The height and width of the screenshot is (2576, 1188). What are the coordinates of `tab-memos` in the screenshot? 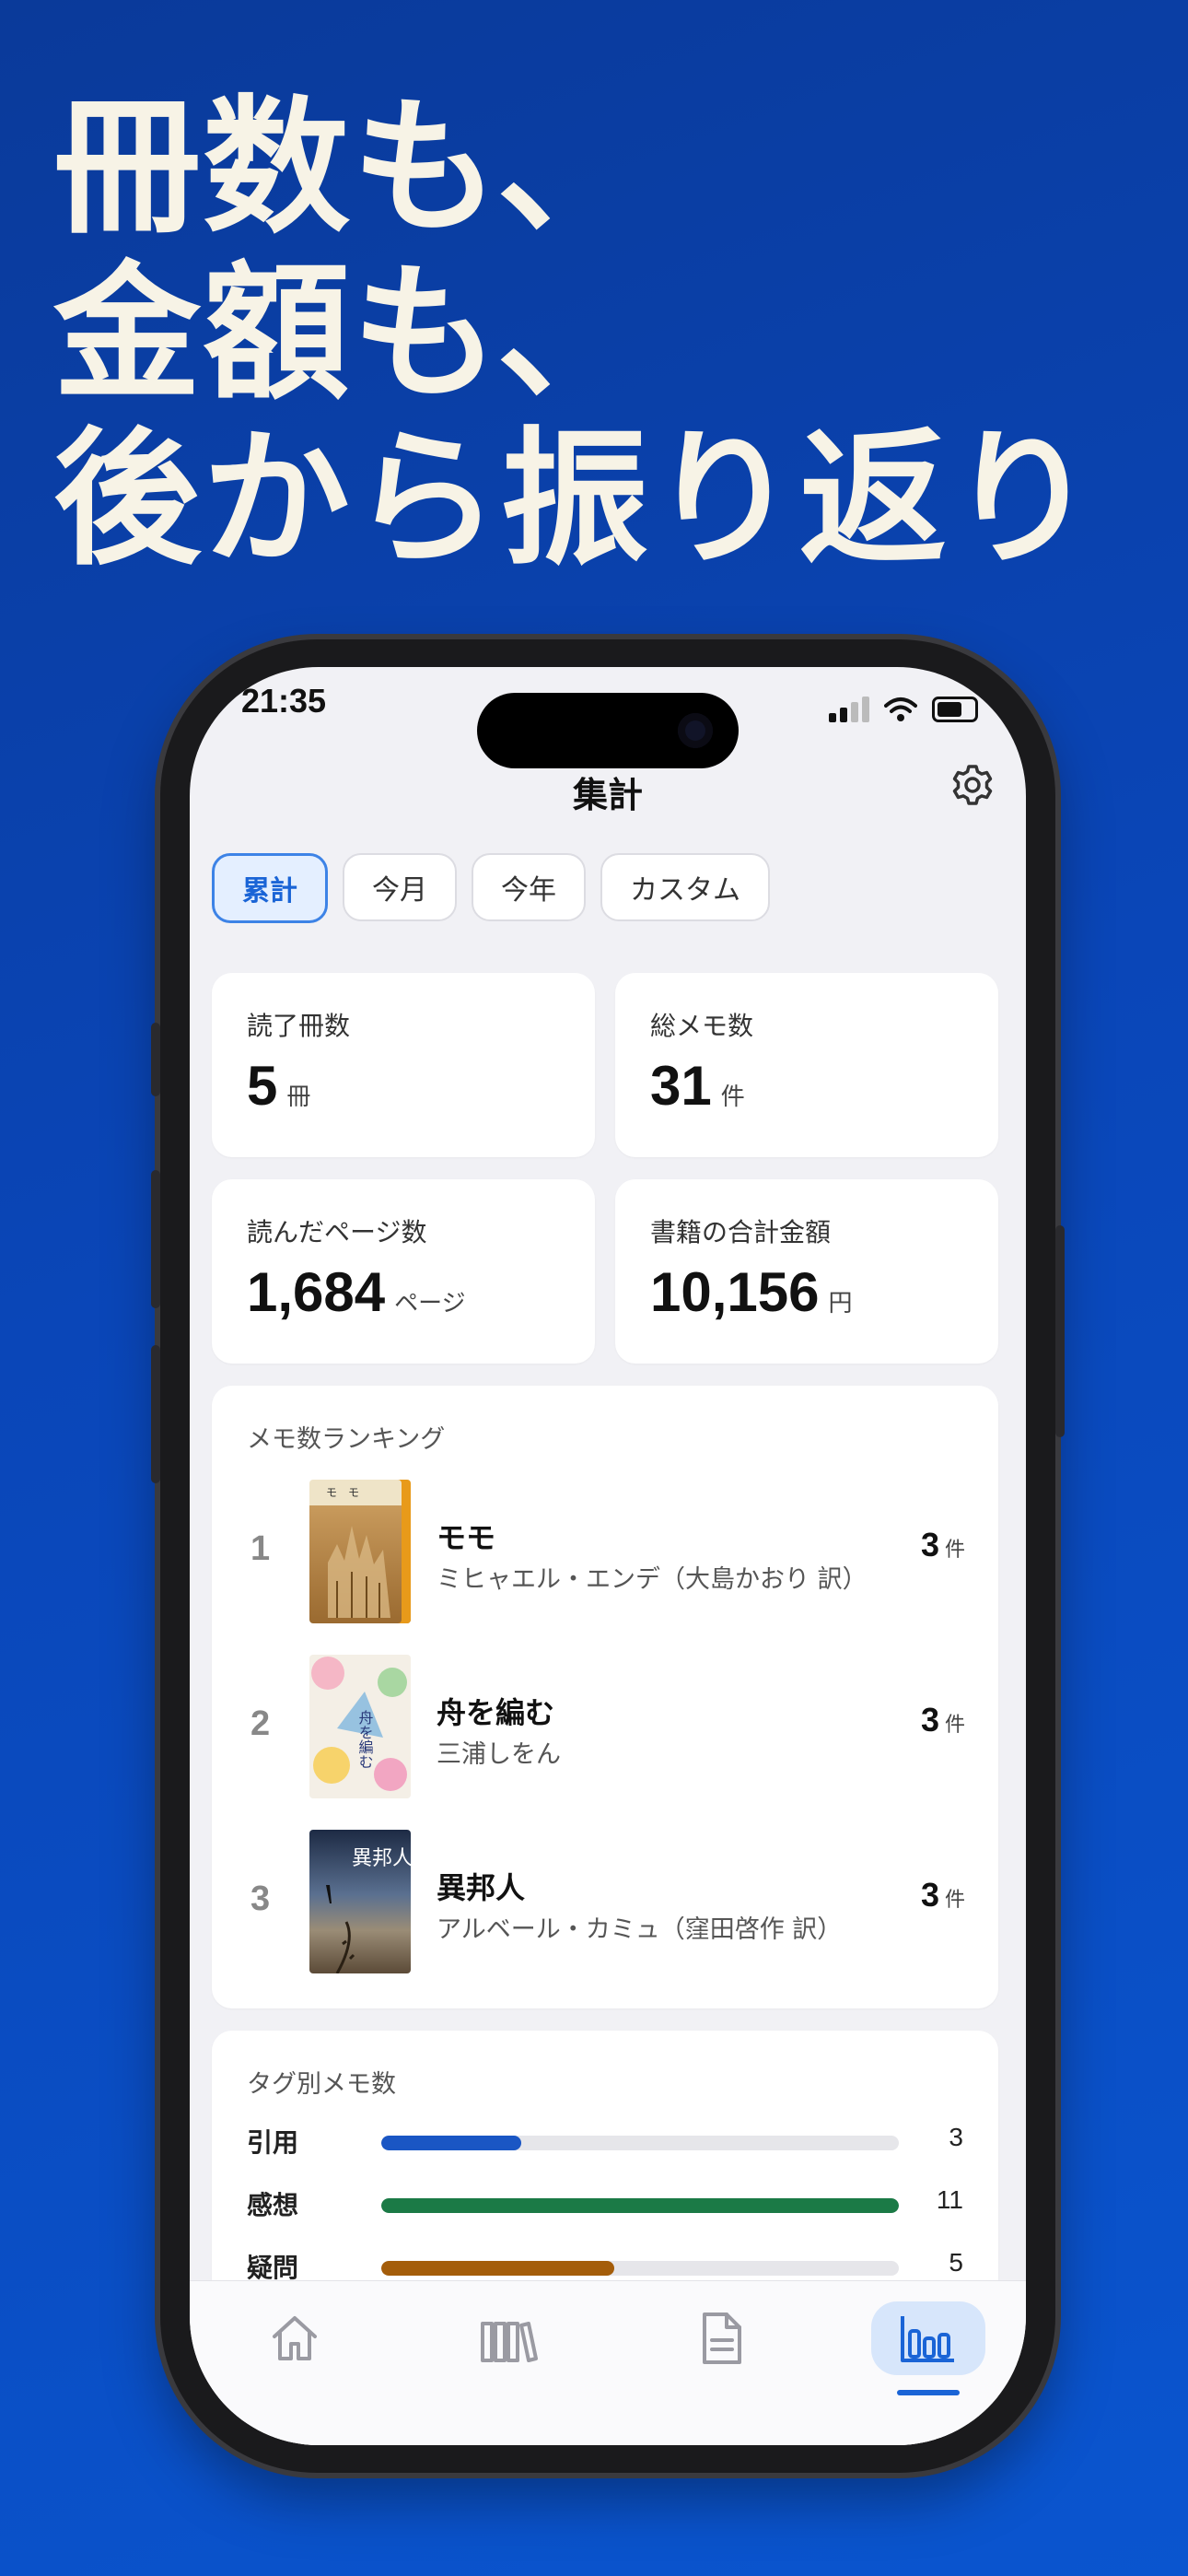 It's located at (722, 2338).